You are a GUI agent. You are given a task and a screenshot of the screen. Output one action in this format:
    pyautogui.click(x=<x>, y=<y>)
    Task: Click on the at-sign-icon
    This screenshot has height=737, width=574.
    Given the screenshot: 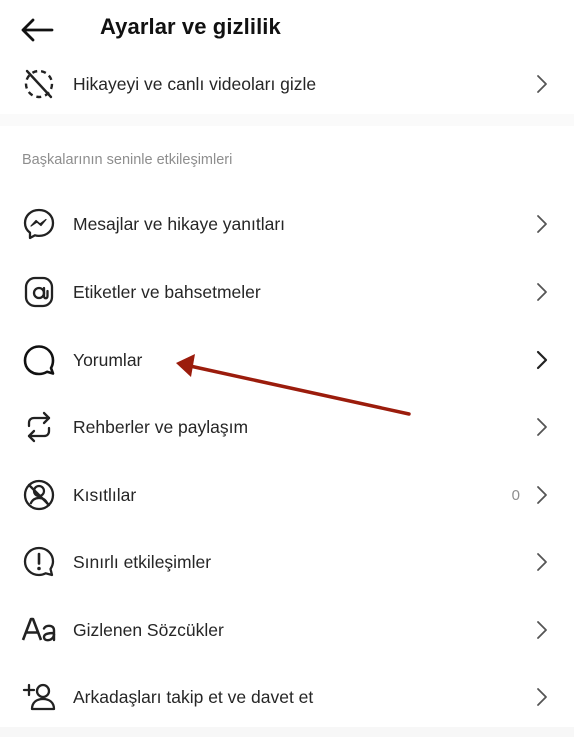 What is the action you would take?
    pyautogui.click(x=39, y=292)
    